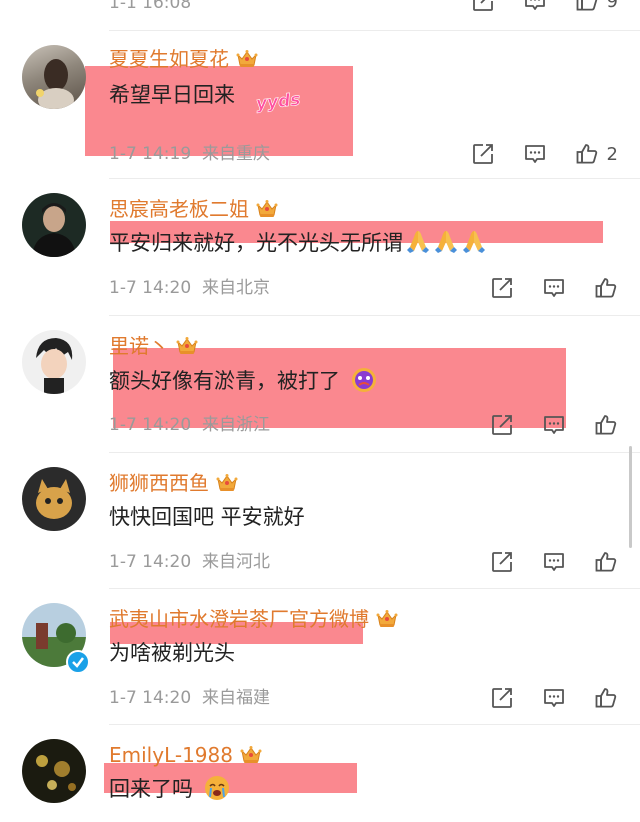  I want to click on comment-time: 1-1 16:08, so click(150, 6).